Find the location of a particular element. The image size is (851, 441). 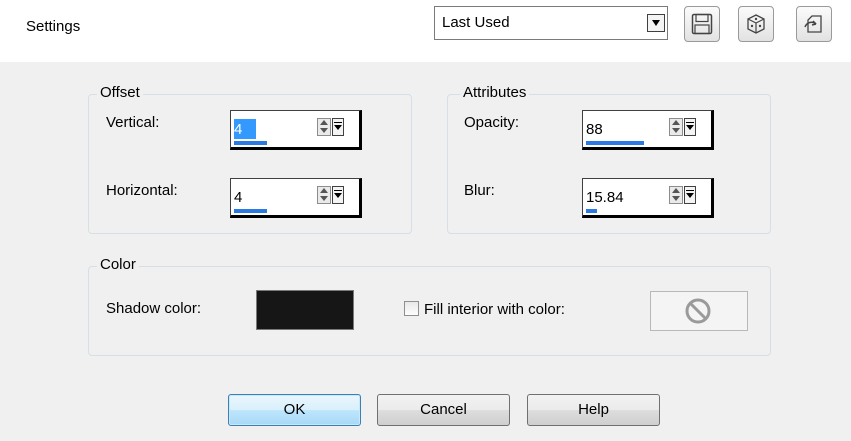

shadow-color-label: Shadow color: is located at coordinates (154, 308).